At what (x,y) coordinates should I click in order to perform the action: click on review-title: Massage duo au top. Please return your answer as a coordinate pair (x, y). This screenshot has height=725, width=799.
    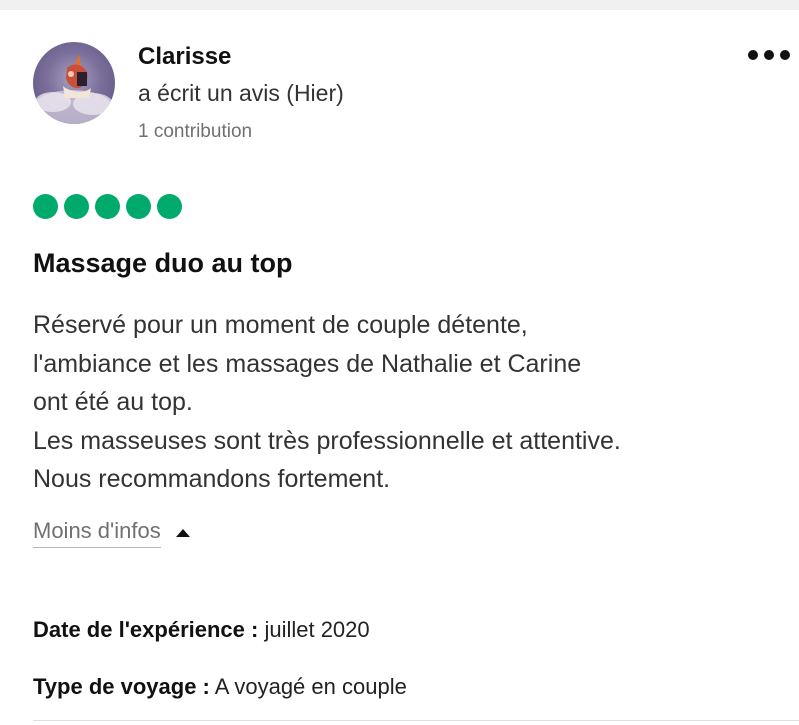
    Looking at the image, I should click on (163, 263).